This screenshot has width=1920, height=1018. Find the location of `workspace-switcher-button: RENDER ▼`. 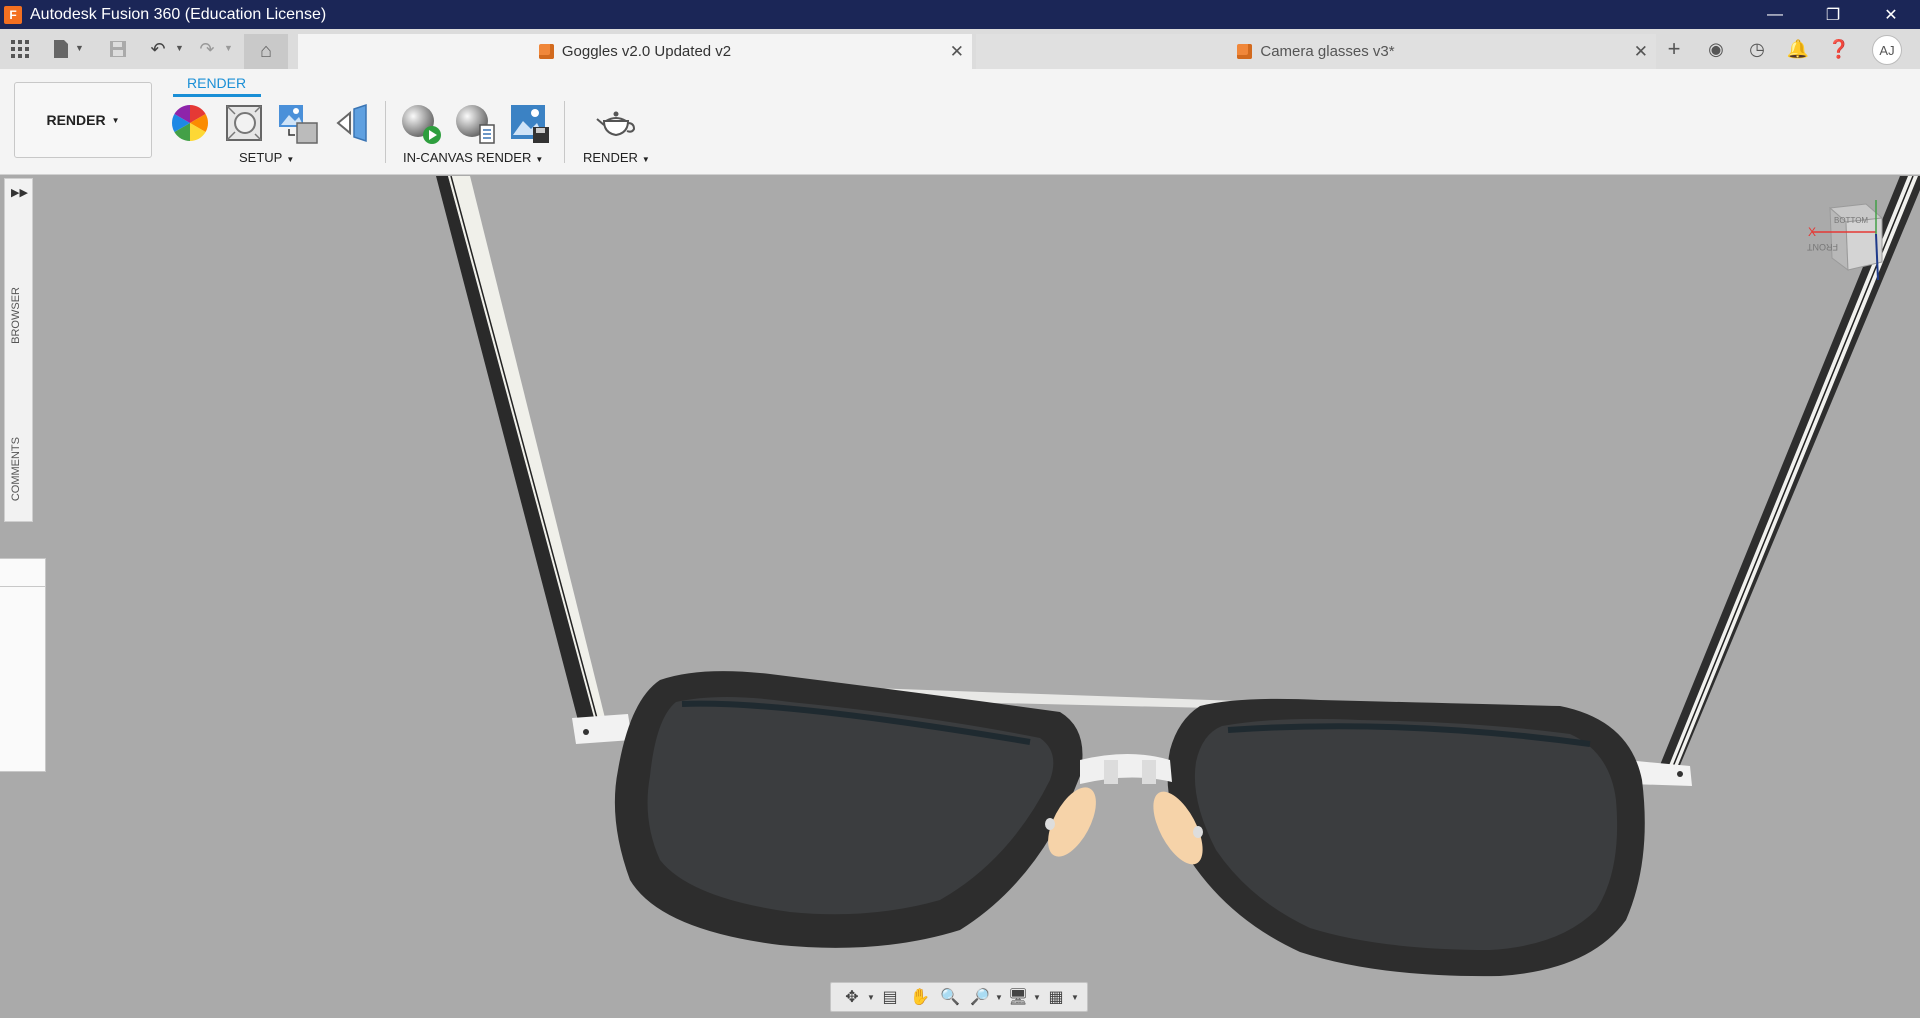

workspace-switcher-button: RENDER ▼ is located at coordinates (83, 120).